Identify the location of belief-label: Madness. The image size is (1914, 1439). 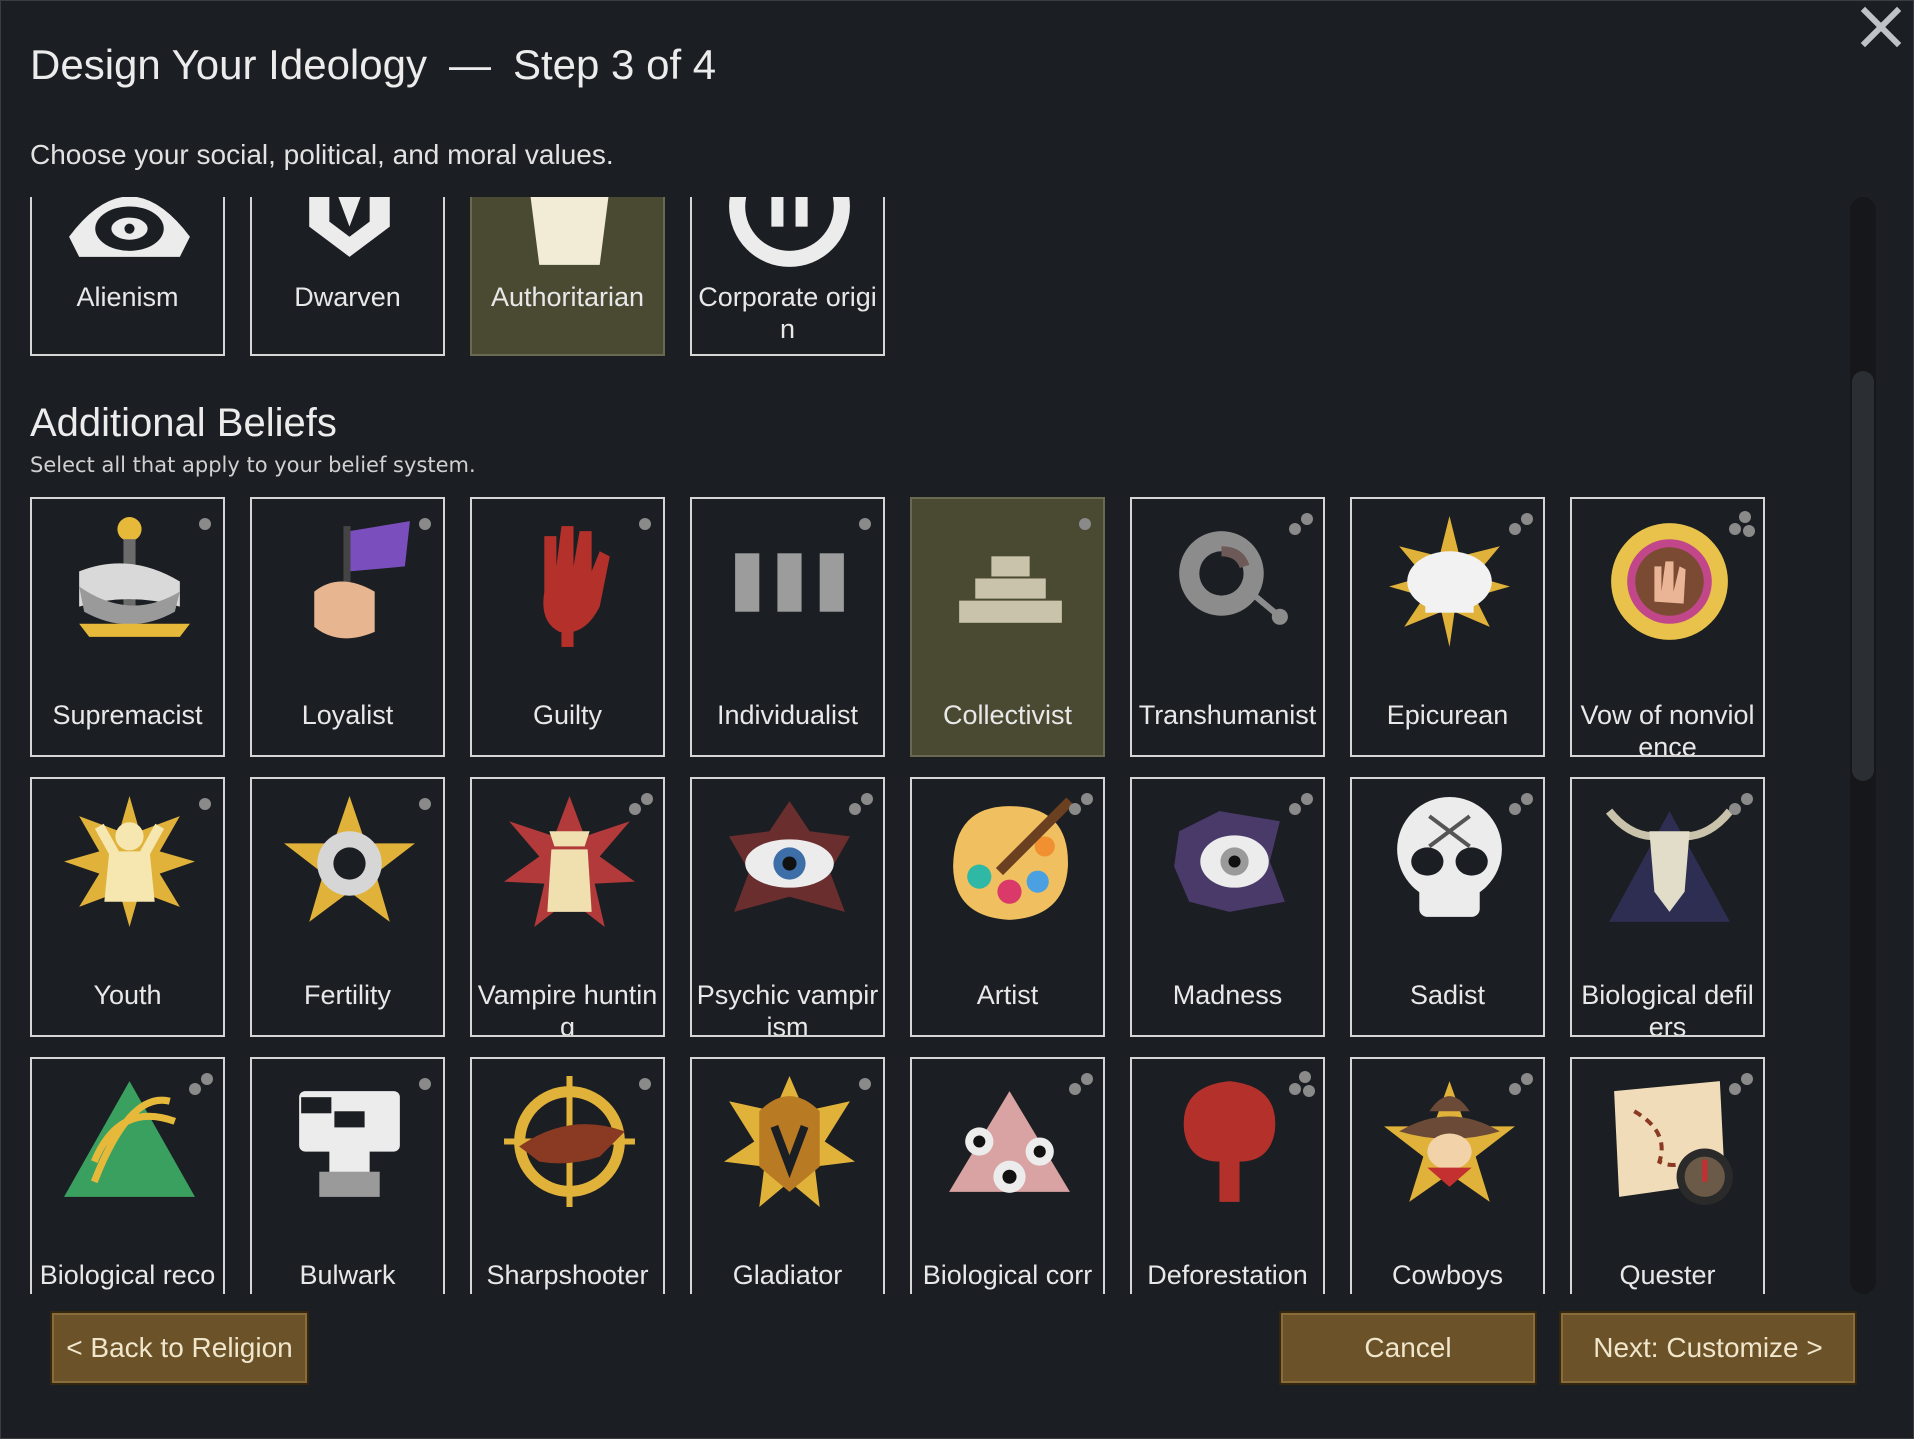
(1227, 995).